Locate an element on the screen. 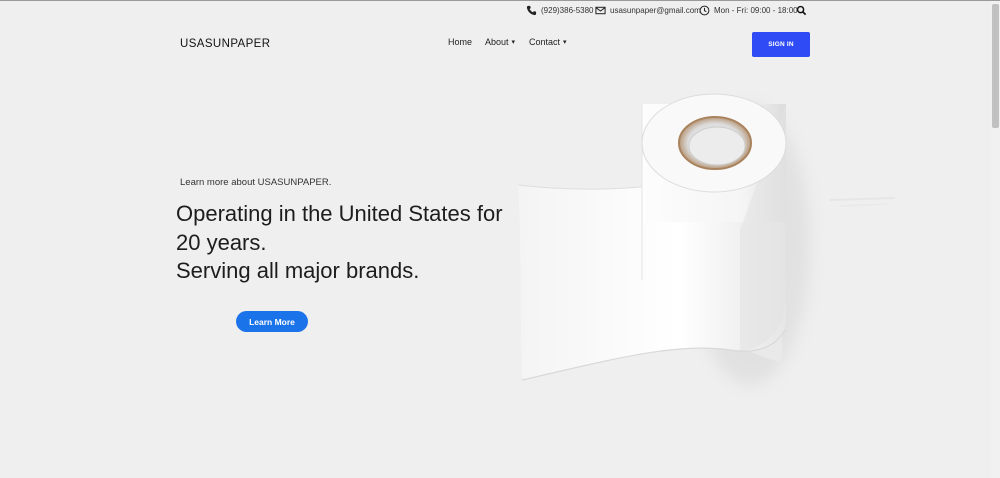 The width and height of the screenshot is (1000, 478). search-icon is located at coordinates (801, 10).